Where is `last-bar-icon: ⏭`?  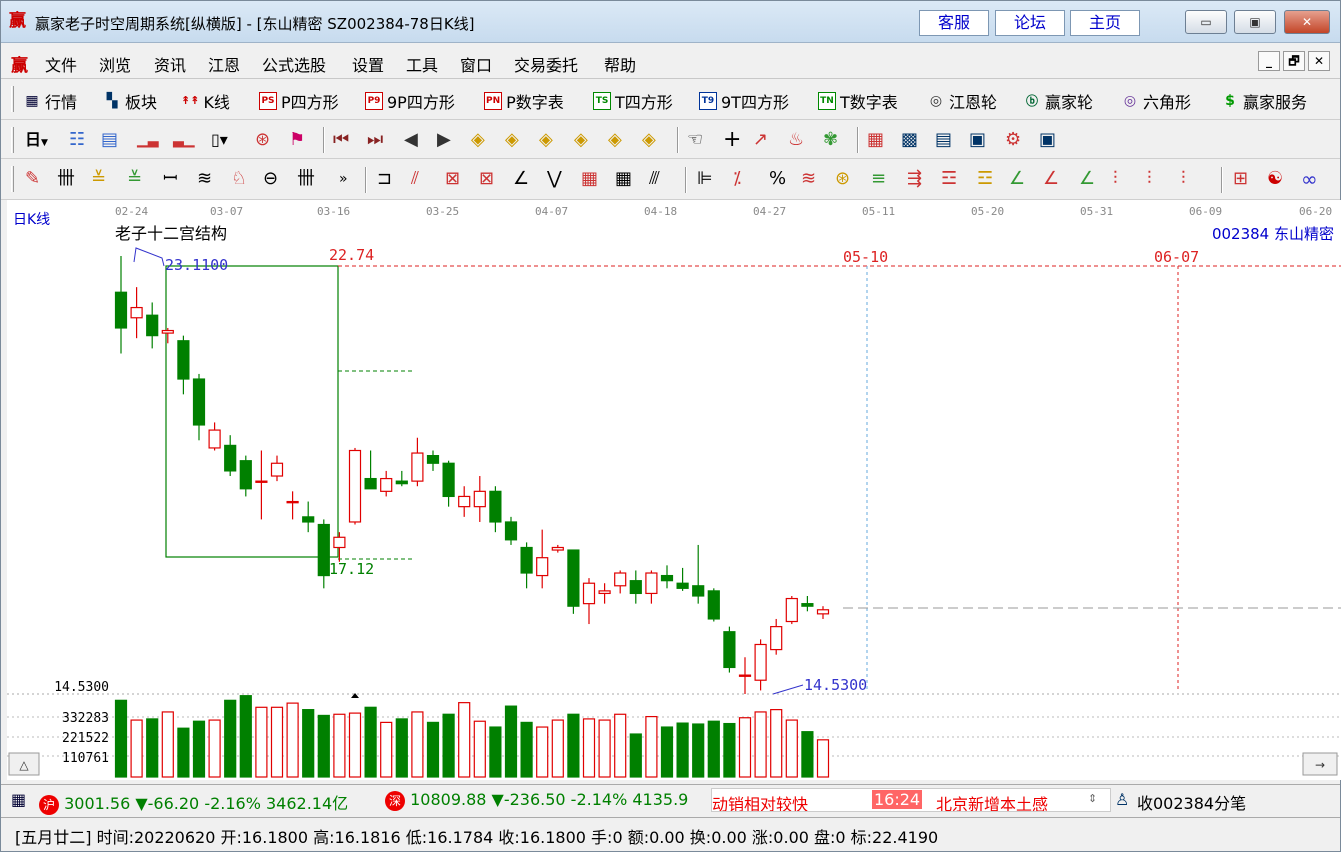
last-bar-icon: ⏭ is located at coordinates (375, 140).